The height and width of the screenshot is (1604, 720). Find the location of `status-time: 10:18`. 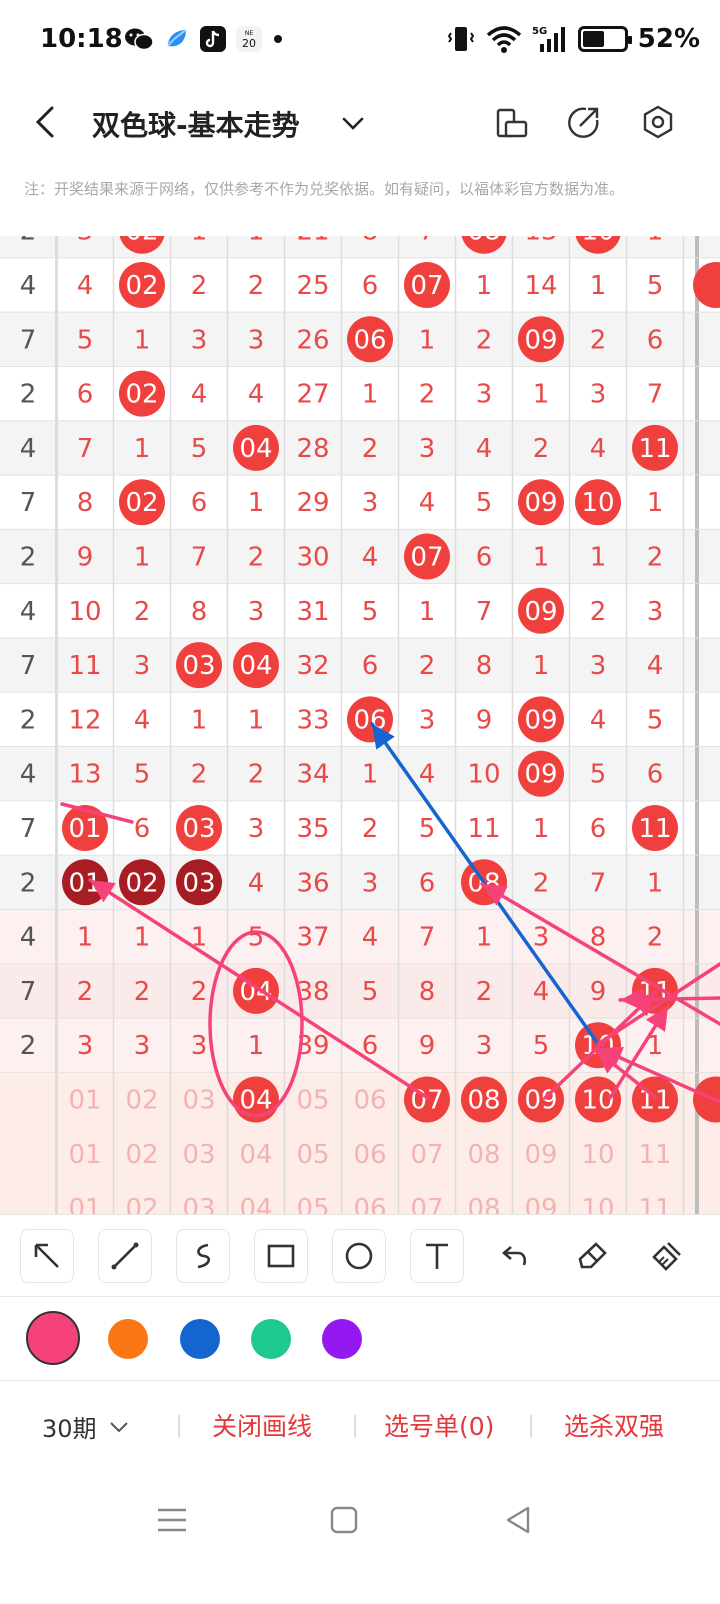

status-time: 10:18 is located at coordinates (81, 39).